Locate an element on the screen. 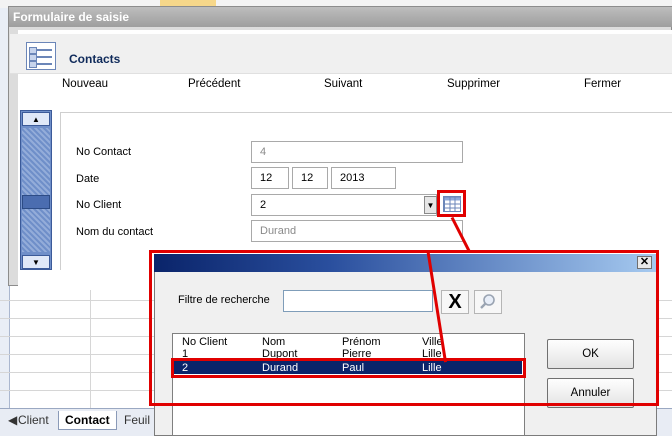  delete-button: Supprimer is located at coordinates (473, 84).